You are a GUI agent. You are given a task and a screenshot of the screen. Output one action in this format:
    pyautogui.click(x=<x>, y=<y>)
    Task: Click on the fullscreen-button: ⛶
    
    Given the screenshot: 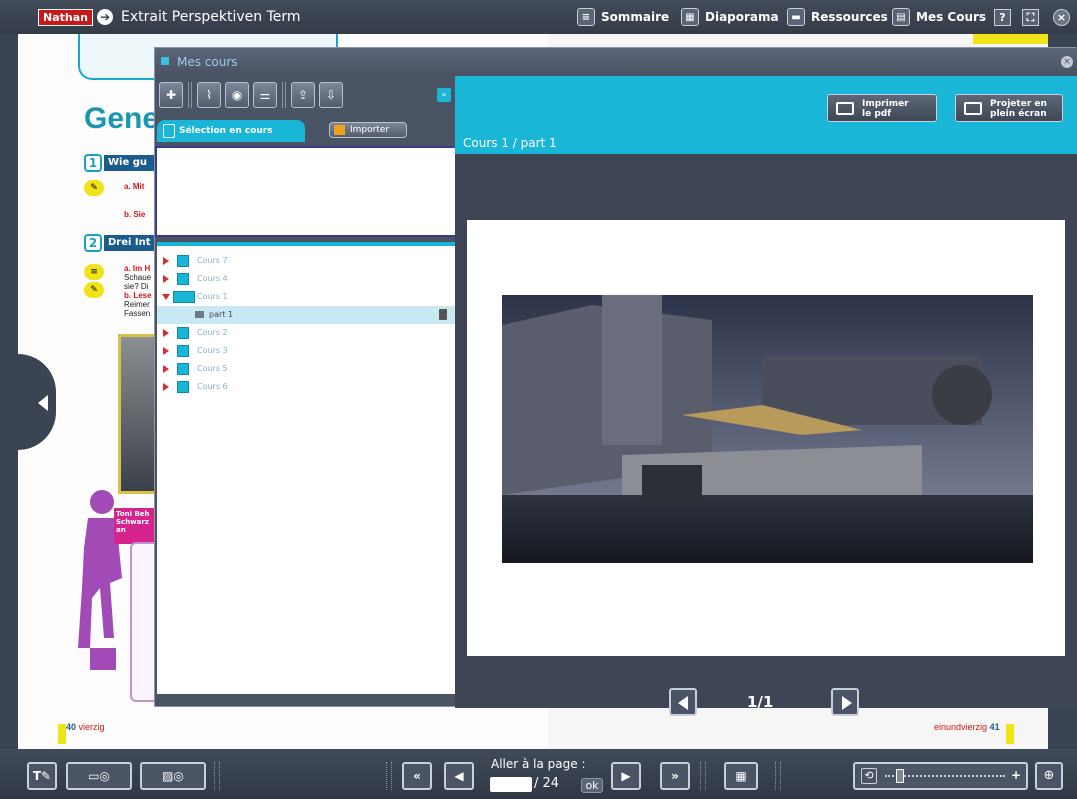 What is the action you would take?
    pyautogui.click(x=1030, y=17)
    